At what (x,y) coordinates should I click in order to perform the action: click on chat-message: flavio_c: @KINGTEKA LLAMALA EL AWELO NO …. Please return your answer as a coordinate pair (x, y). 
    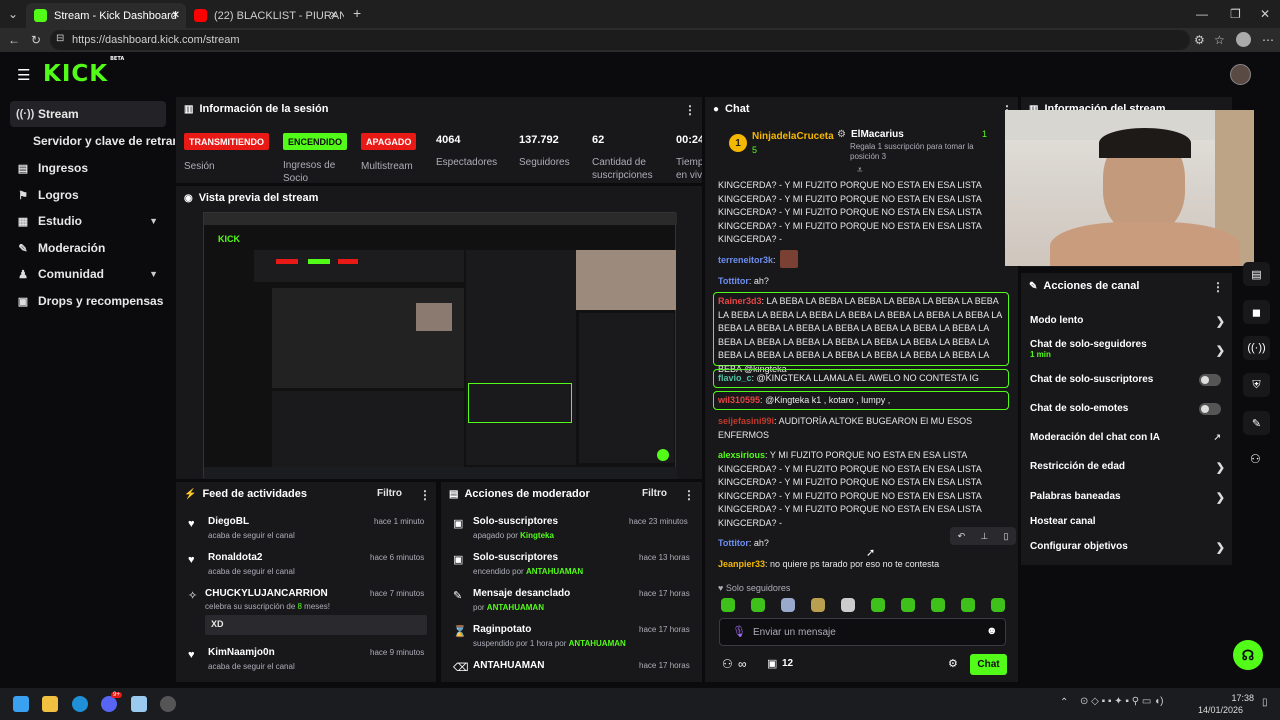
    Looking at the image, I should click on (848, 378).